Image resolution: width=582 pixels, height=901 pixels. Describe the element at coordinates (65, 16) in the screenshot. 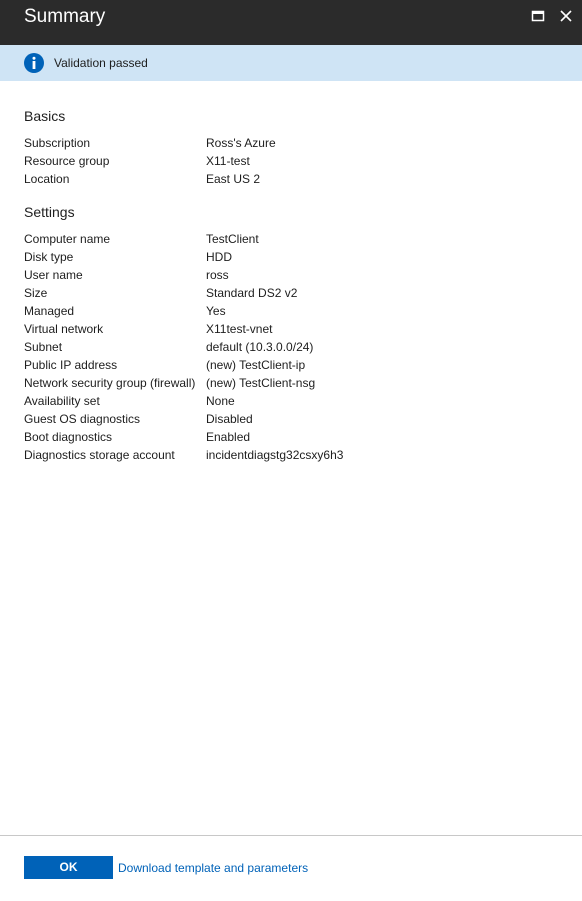

I see `blade-title: Summary` at that location.